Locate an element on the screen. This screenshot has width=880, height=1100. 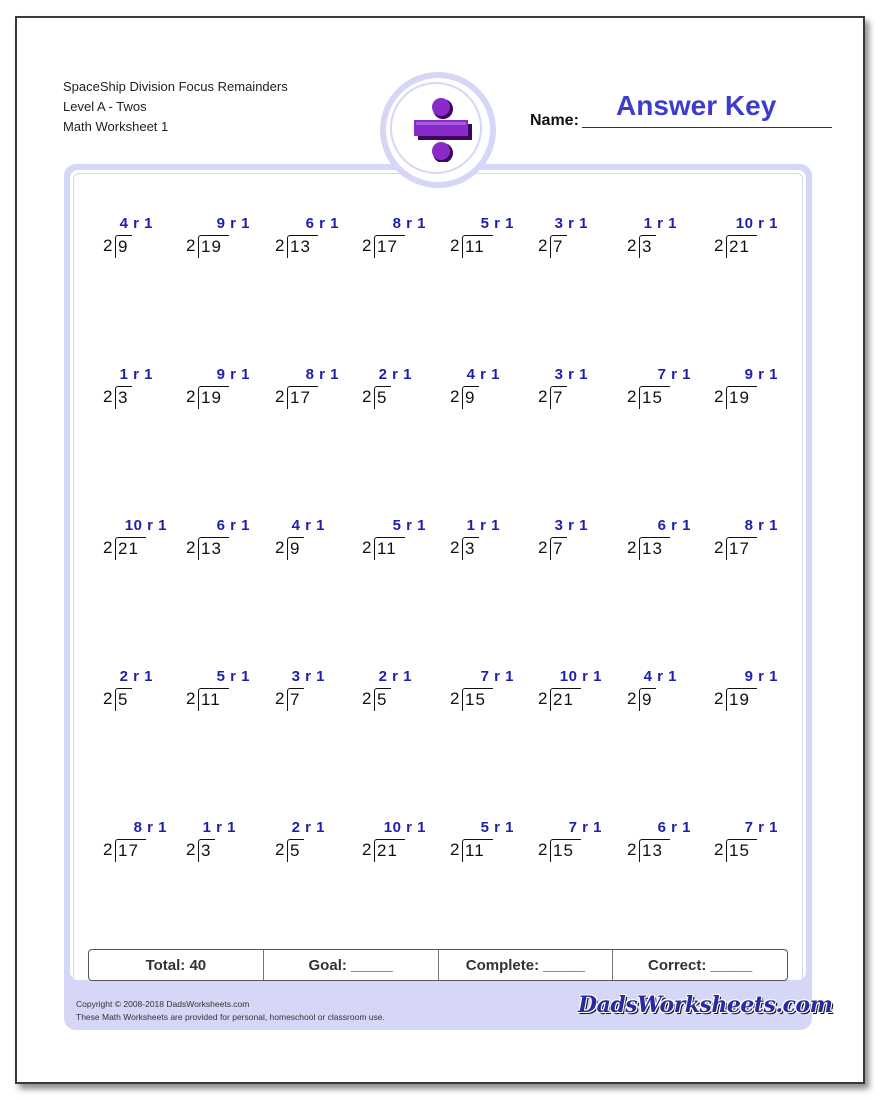
division-problem: 273 r 1 is located at coordinates (578, 542).